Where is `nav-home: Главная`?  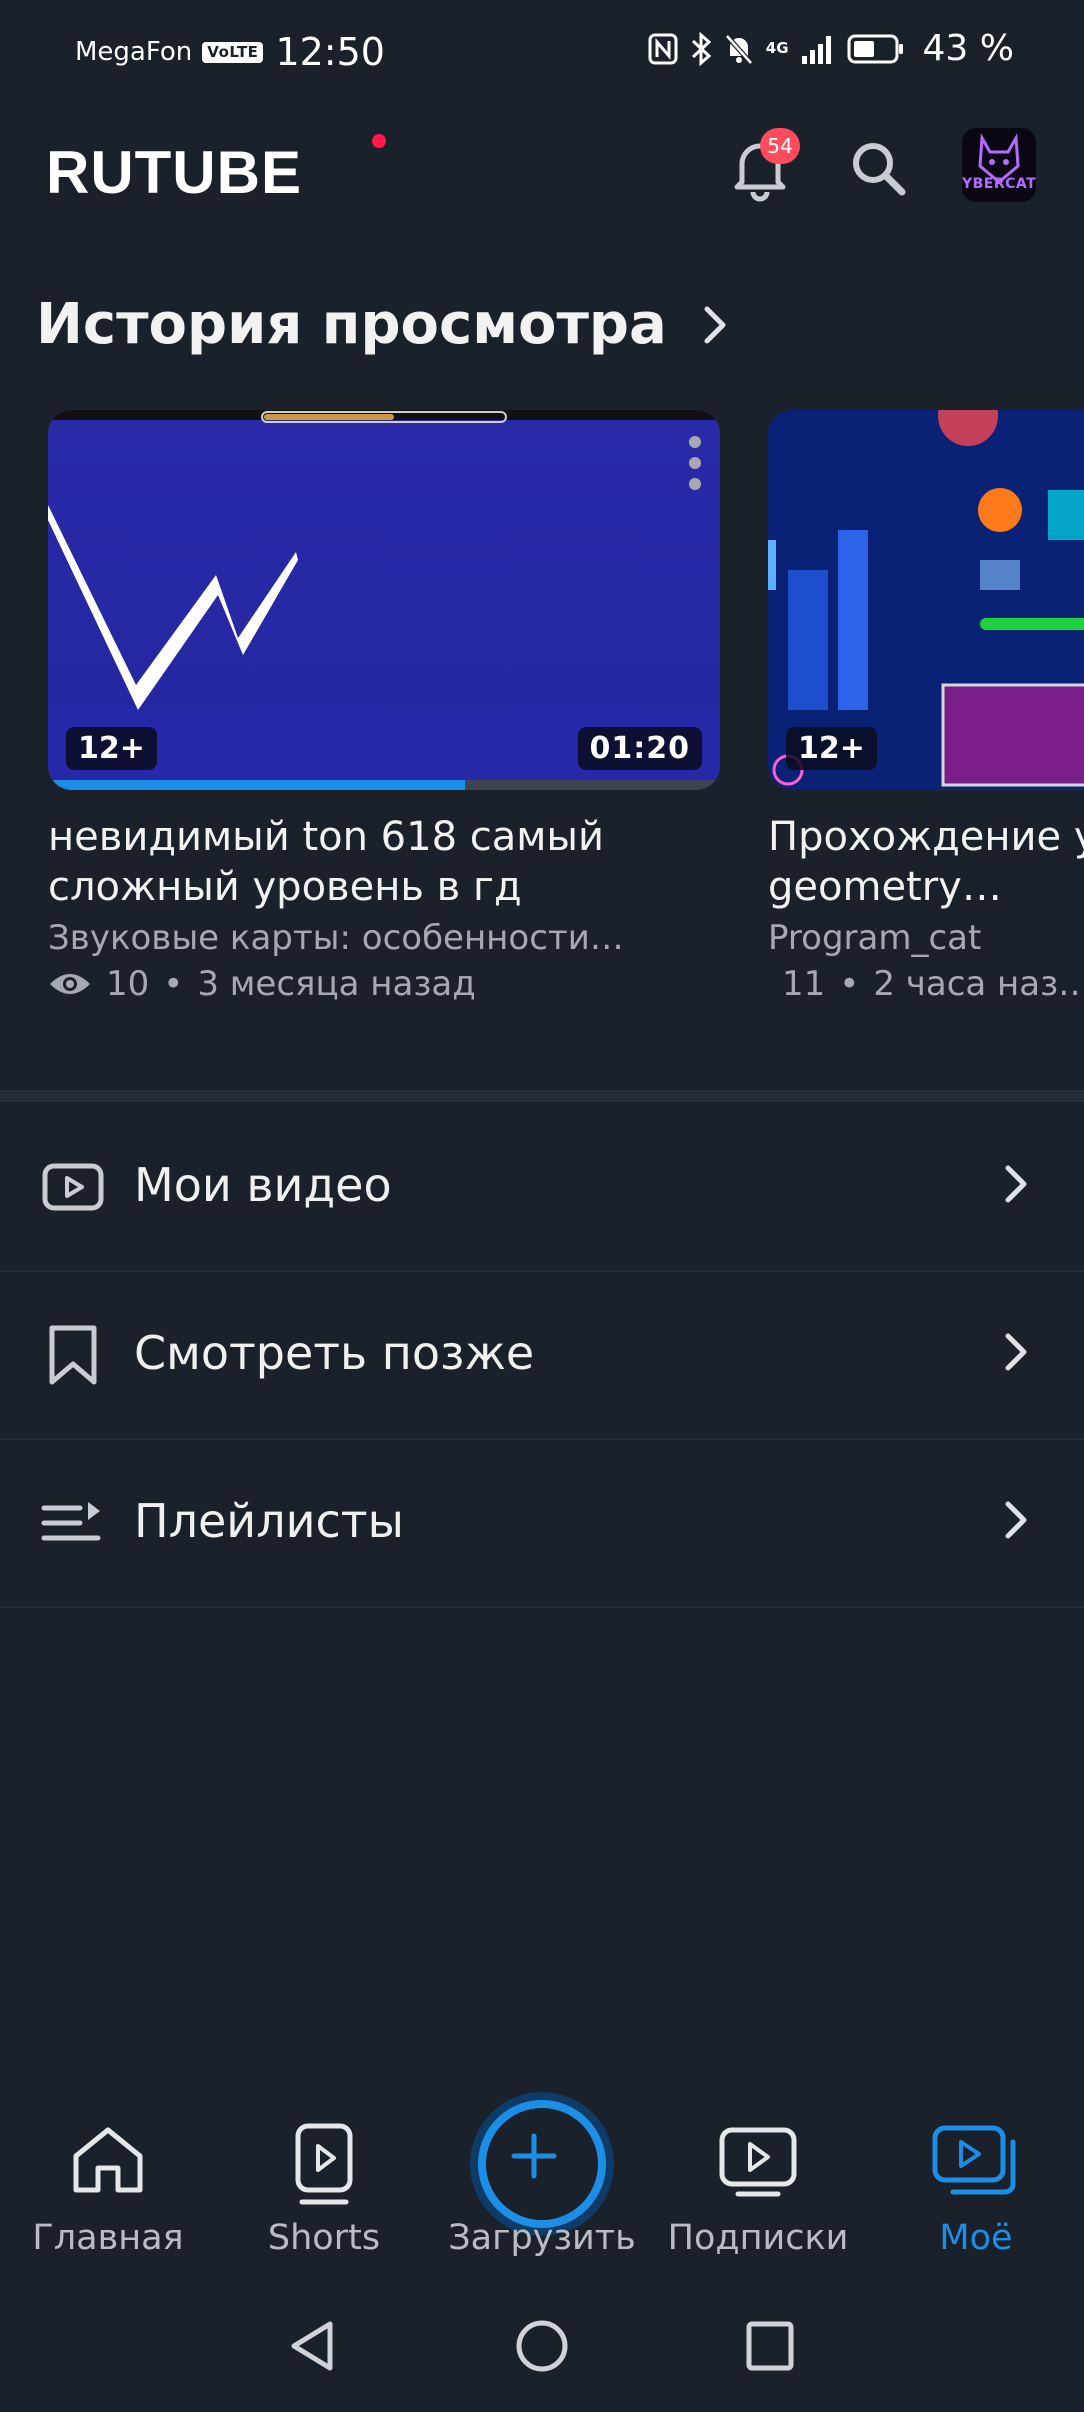 nav-home: Главная is located at coordinates (108, 2190).